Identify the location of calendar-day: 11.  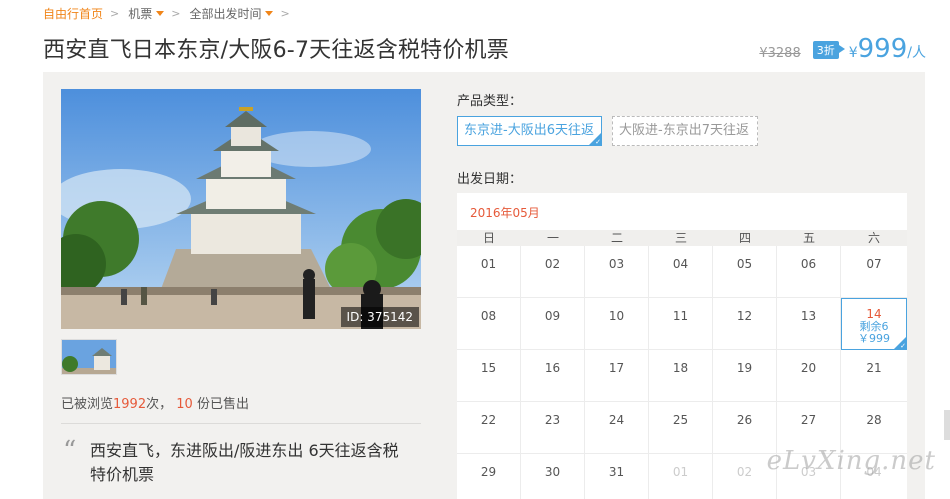
(681, 324).